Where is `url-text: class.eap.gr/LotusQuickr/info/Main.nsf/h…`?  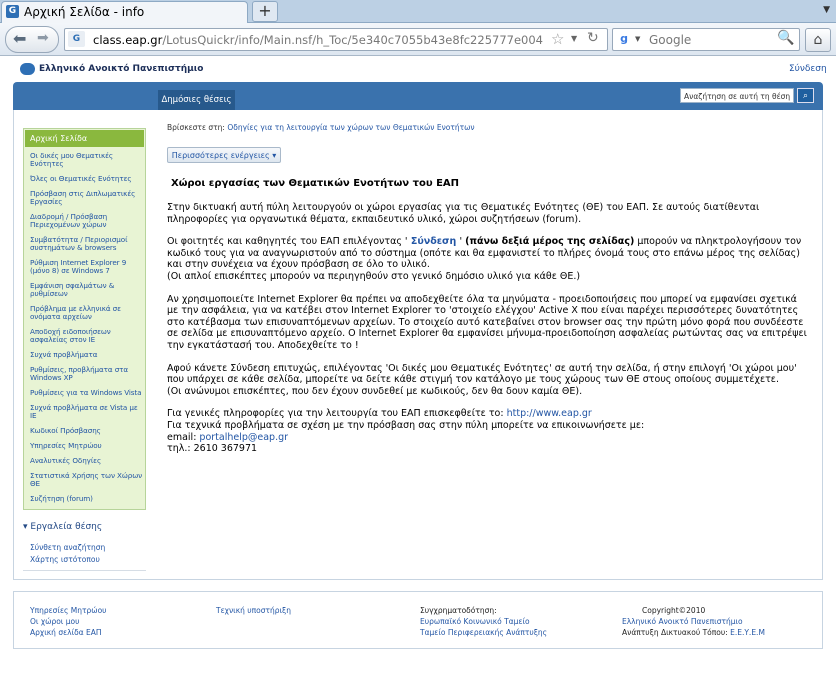 url-text: class.eap.gr/LotusQuickr/info/Main.nsf/h… is located at coordinates (318, 40).